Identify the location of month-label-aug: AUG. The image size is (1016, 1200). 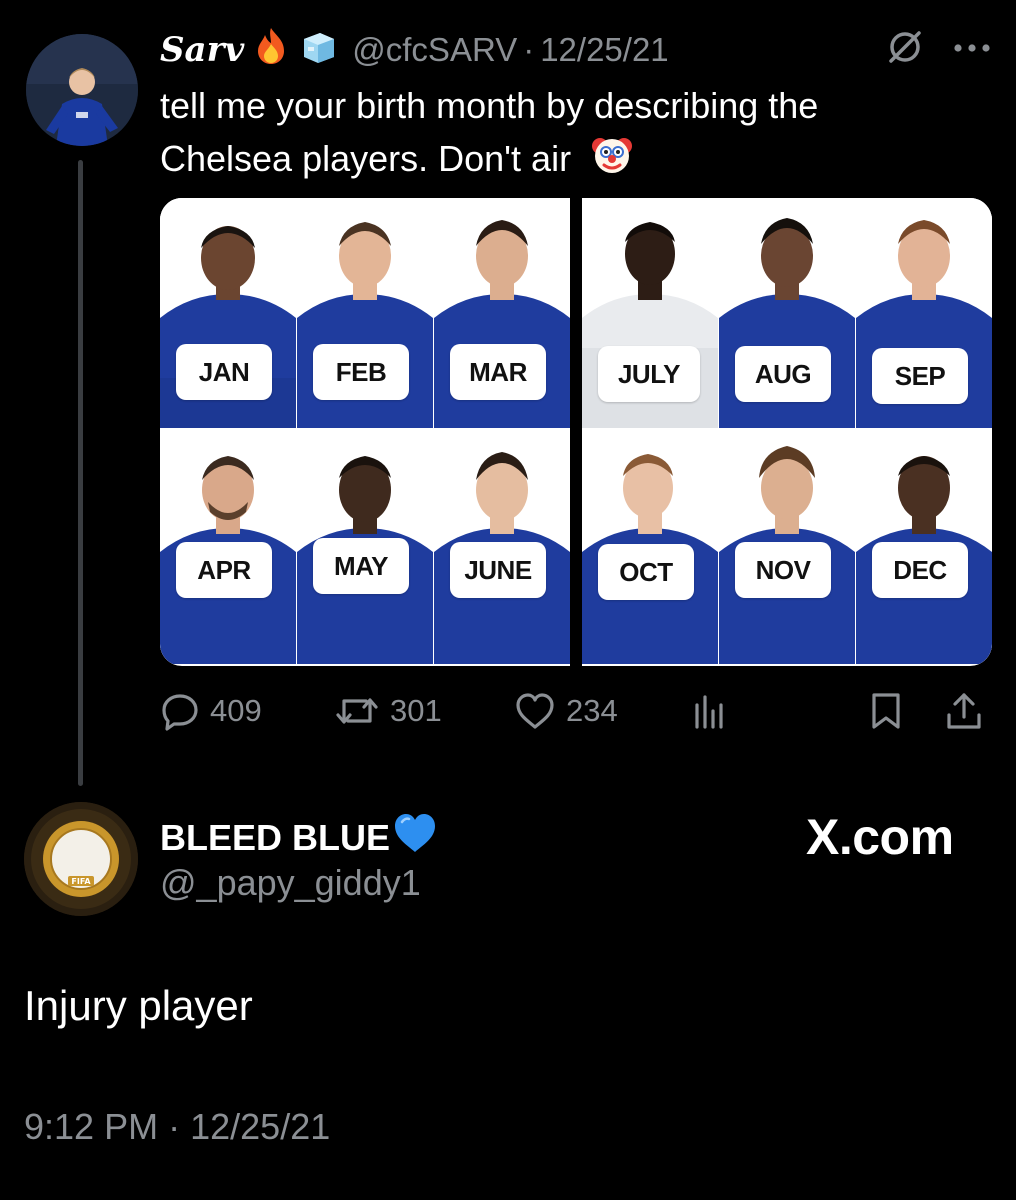
(783, 374).